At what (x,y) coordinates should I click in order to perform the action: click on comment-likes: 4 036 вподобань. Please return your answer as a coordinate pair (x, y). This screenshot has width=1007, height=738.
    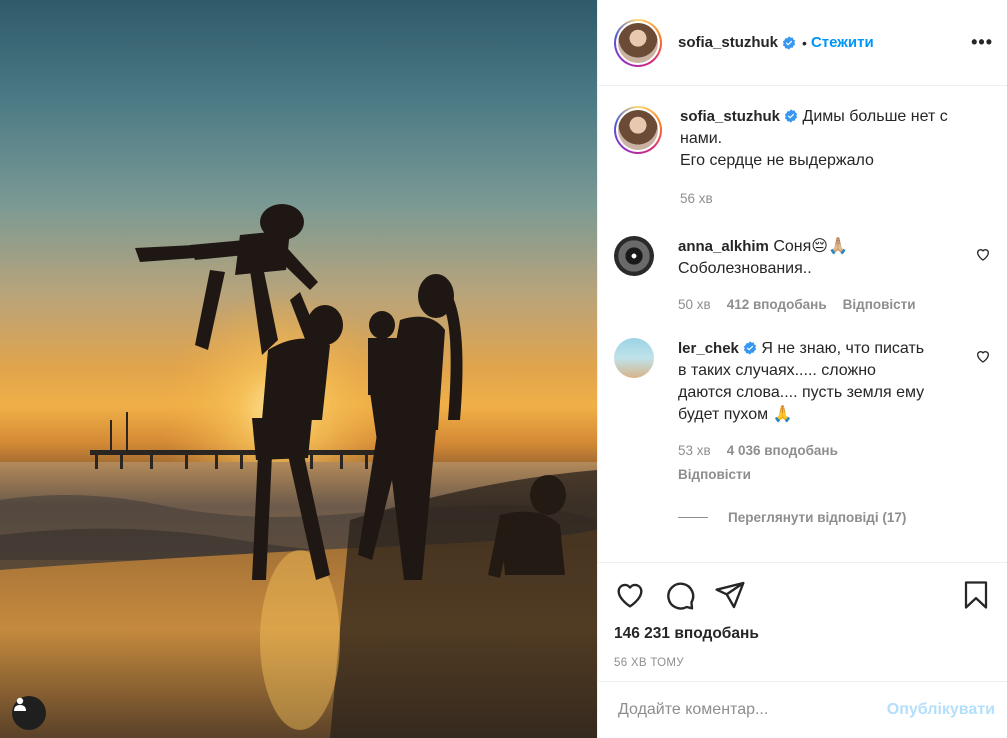
    Looking at the image, I should click on (782, 451).